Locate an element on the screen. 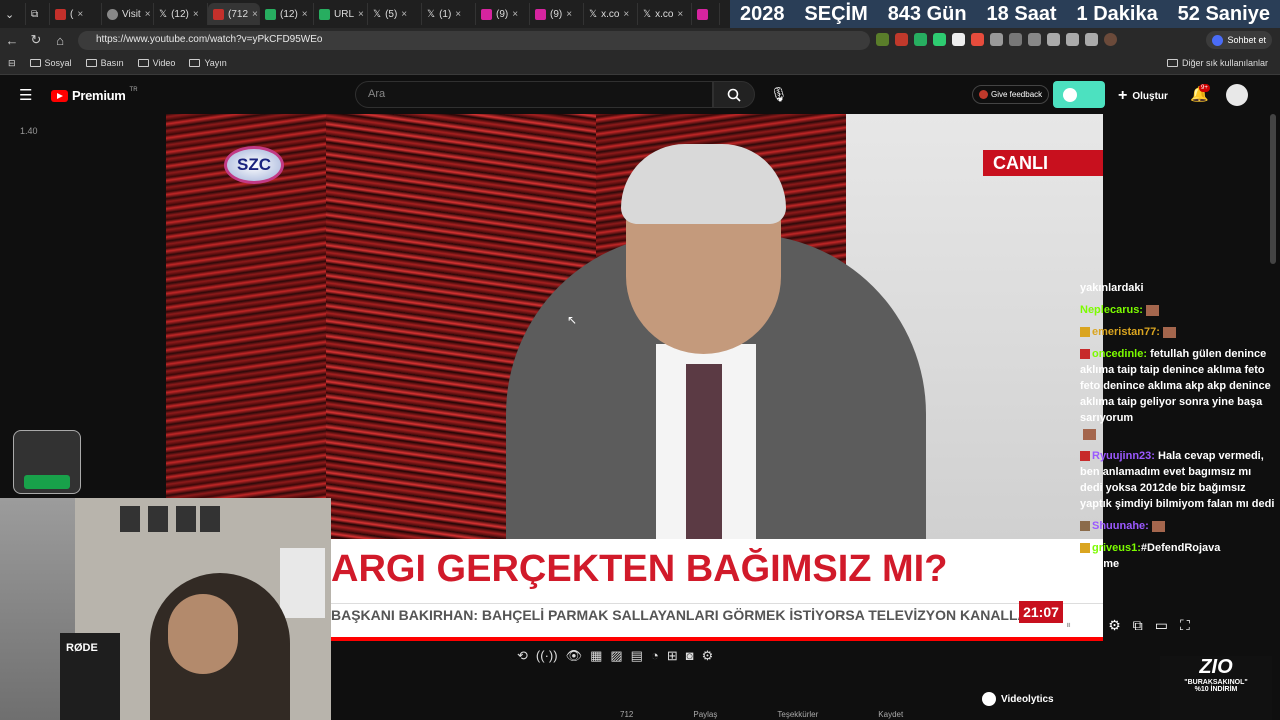 The image size is (1280, 720). search-placeholder: Ara is located at coordinates (377, 94).